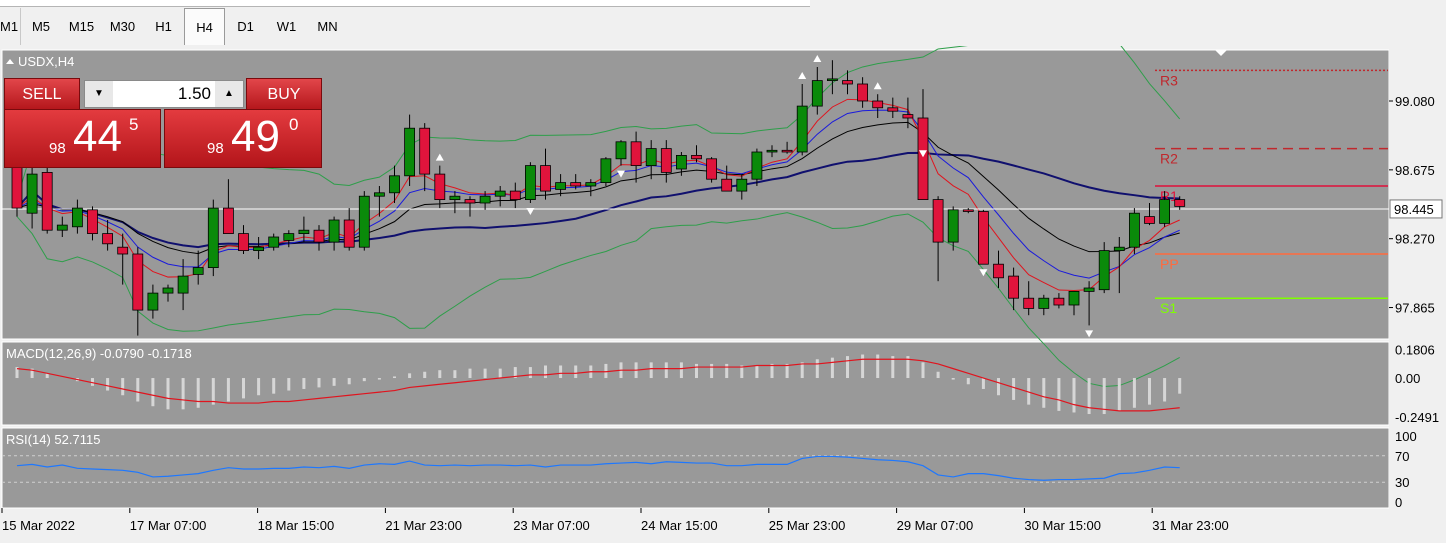  Describe the element at coordinates (679, 525) in the screenshot. I see `time-label: 24 Mar 15:00` at that location.